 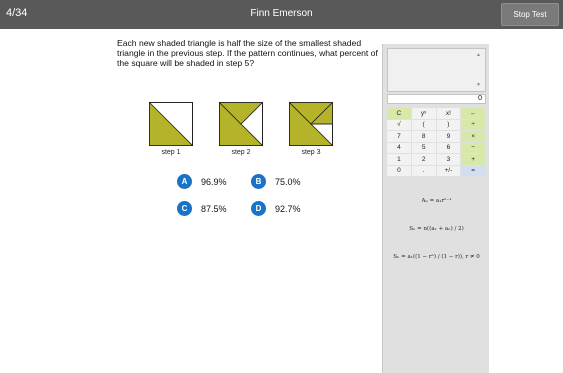 I want to click on calc-key: 8, so click(x=424, y=137).